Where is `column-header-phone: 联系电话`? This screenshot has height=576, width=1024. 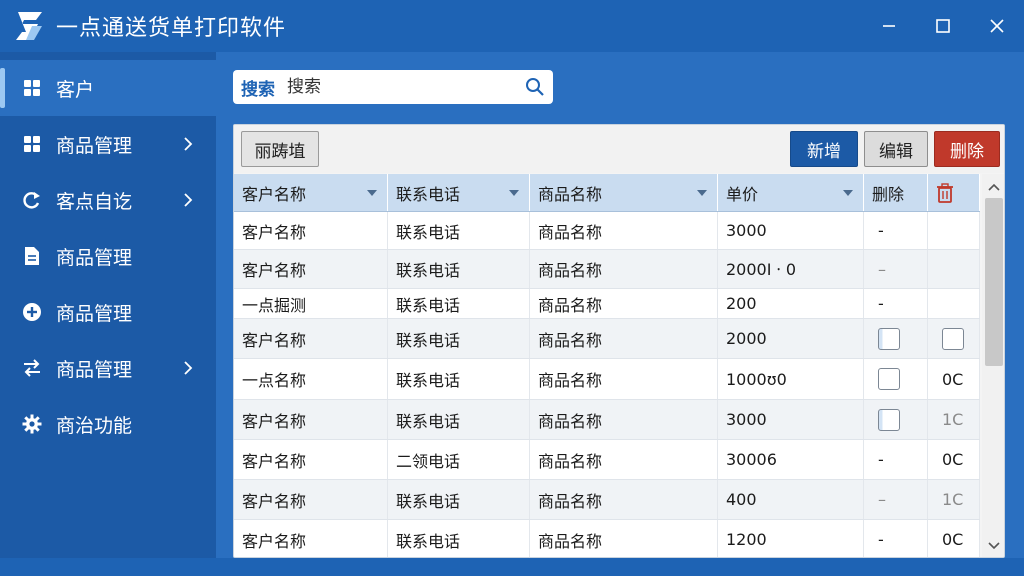
column-header-phone: 联系电话 is located at coordinates (459, 192).